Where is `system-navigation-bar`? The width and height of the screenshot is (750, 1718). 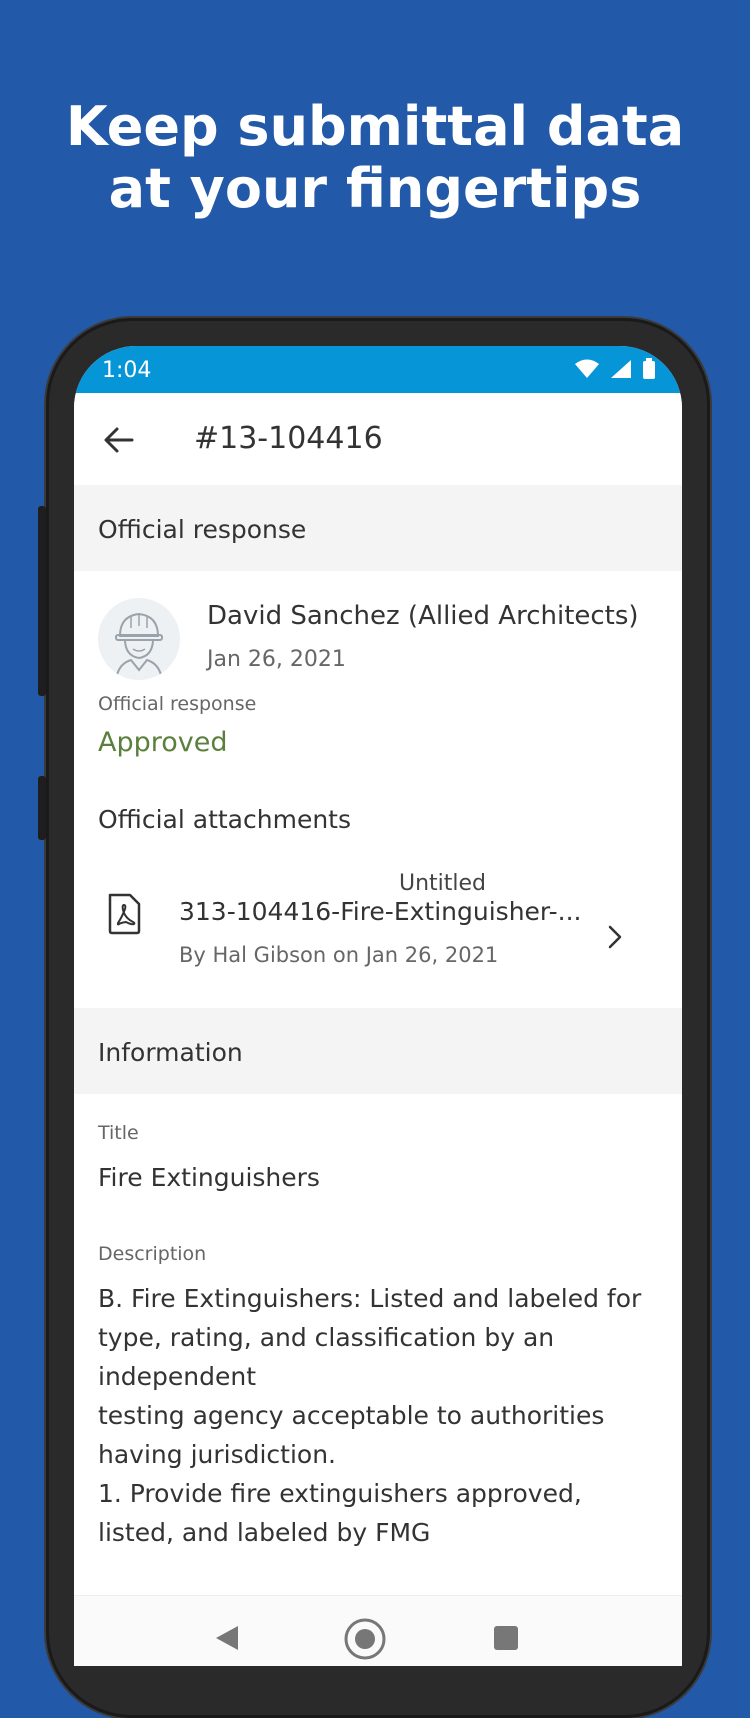 system-navigation-bar is located at coordinates (378, 1630).